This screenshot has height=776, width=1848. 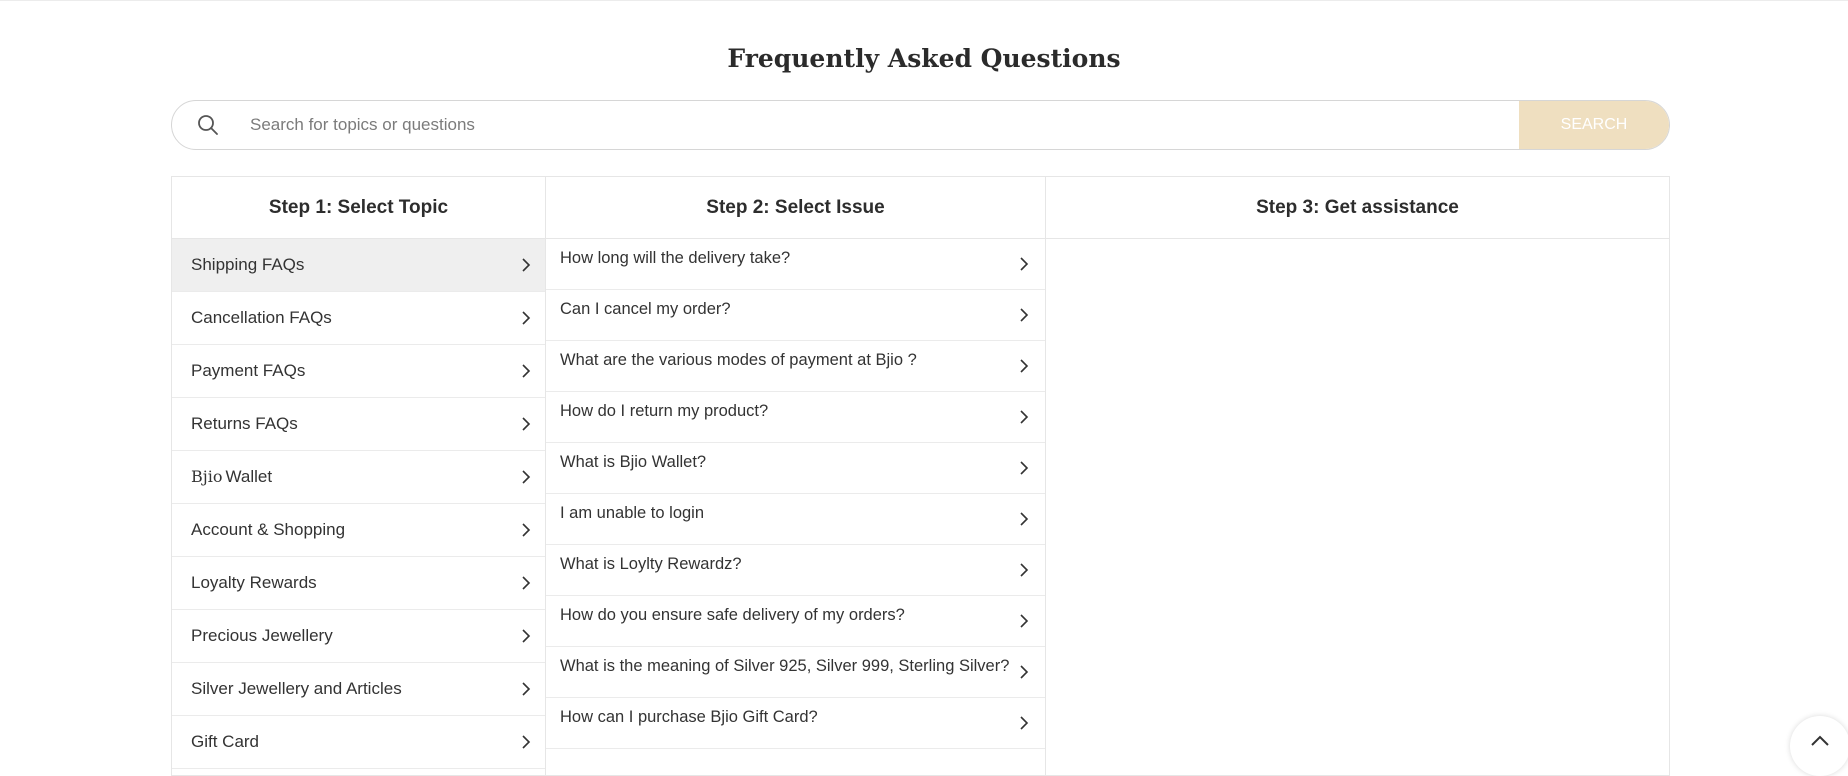 I want to click on topic-label: Account & Shopping, so click(x=268, y=530).